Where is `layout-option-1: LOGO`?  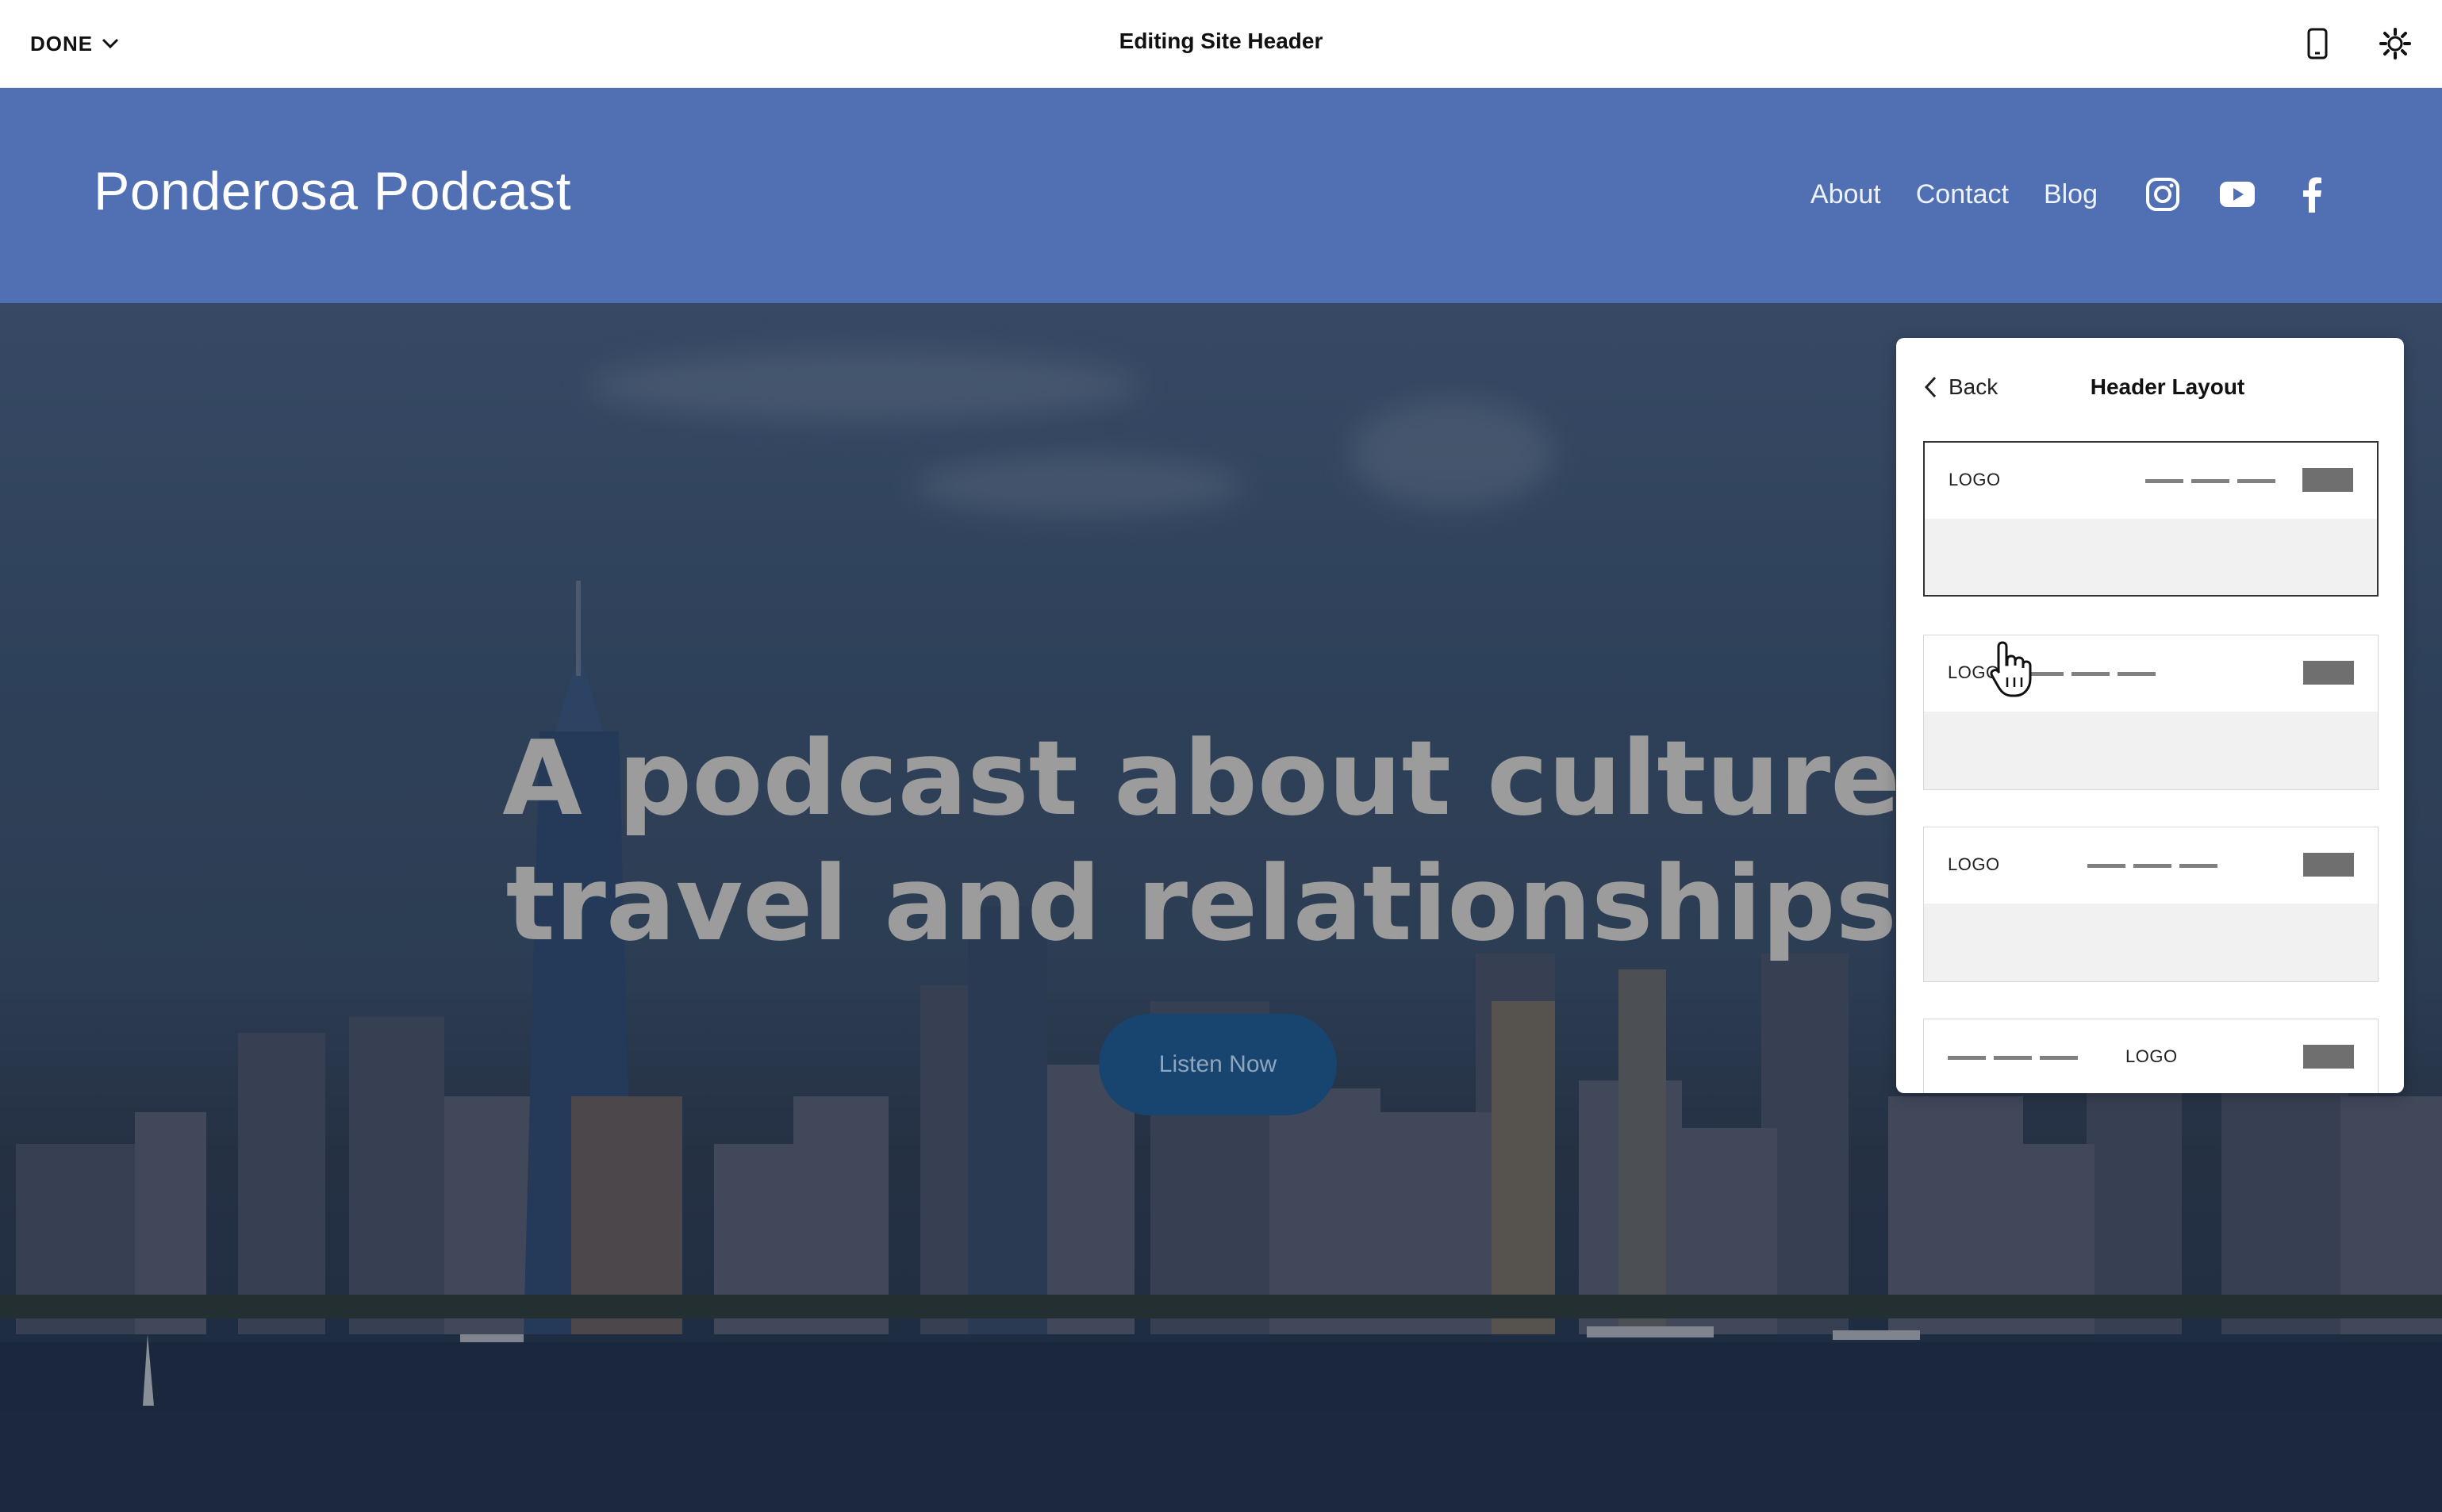 layout-option-1: LOGO is located at coordinates (2151, 519).